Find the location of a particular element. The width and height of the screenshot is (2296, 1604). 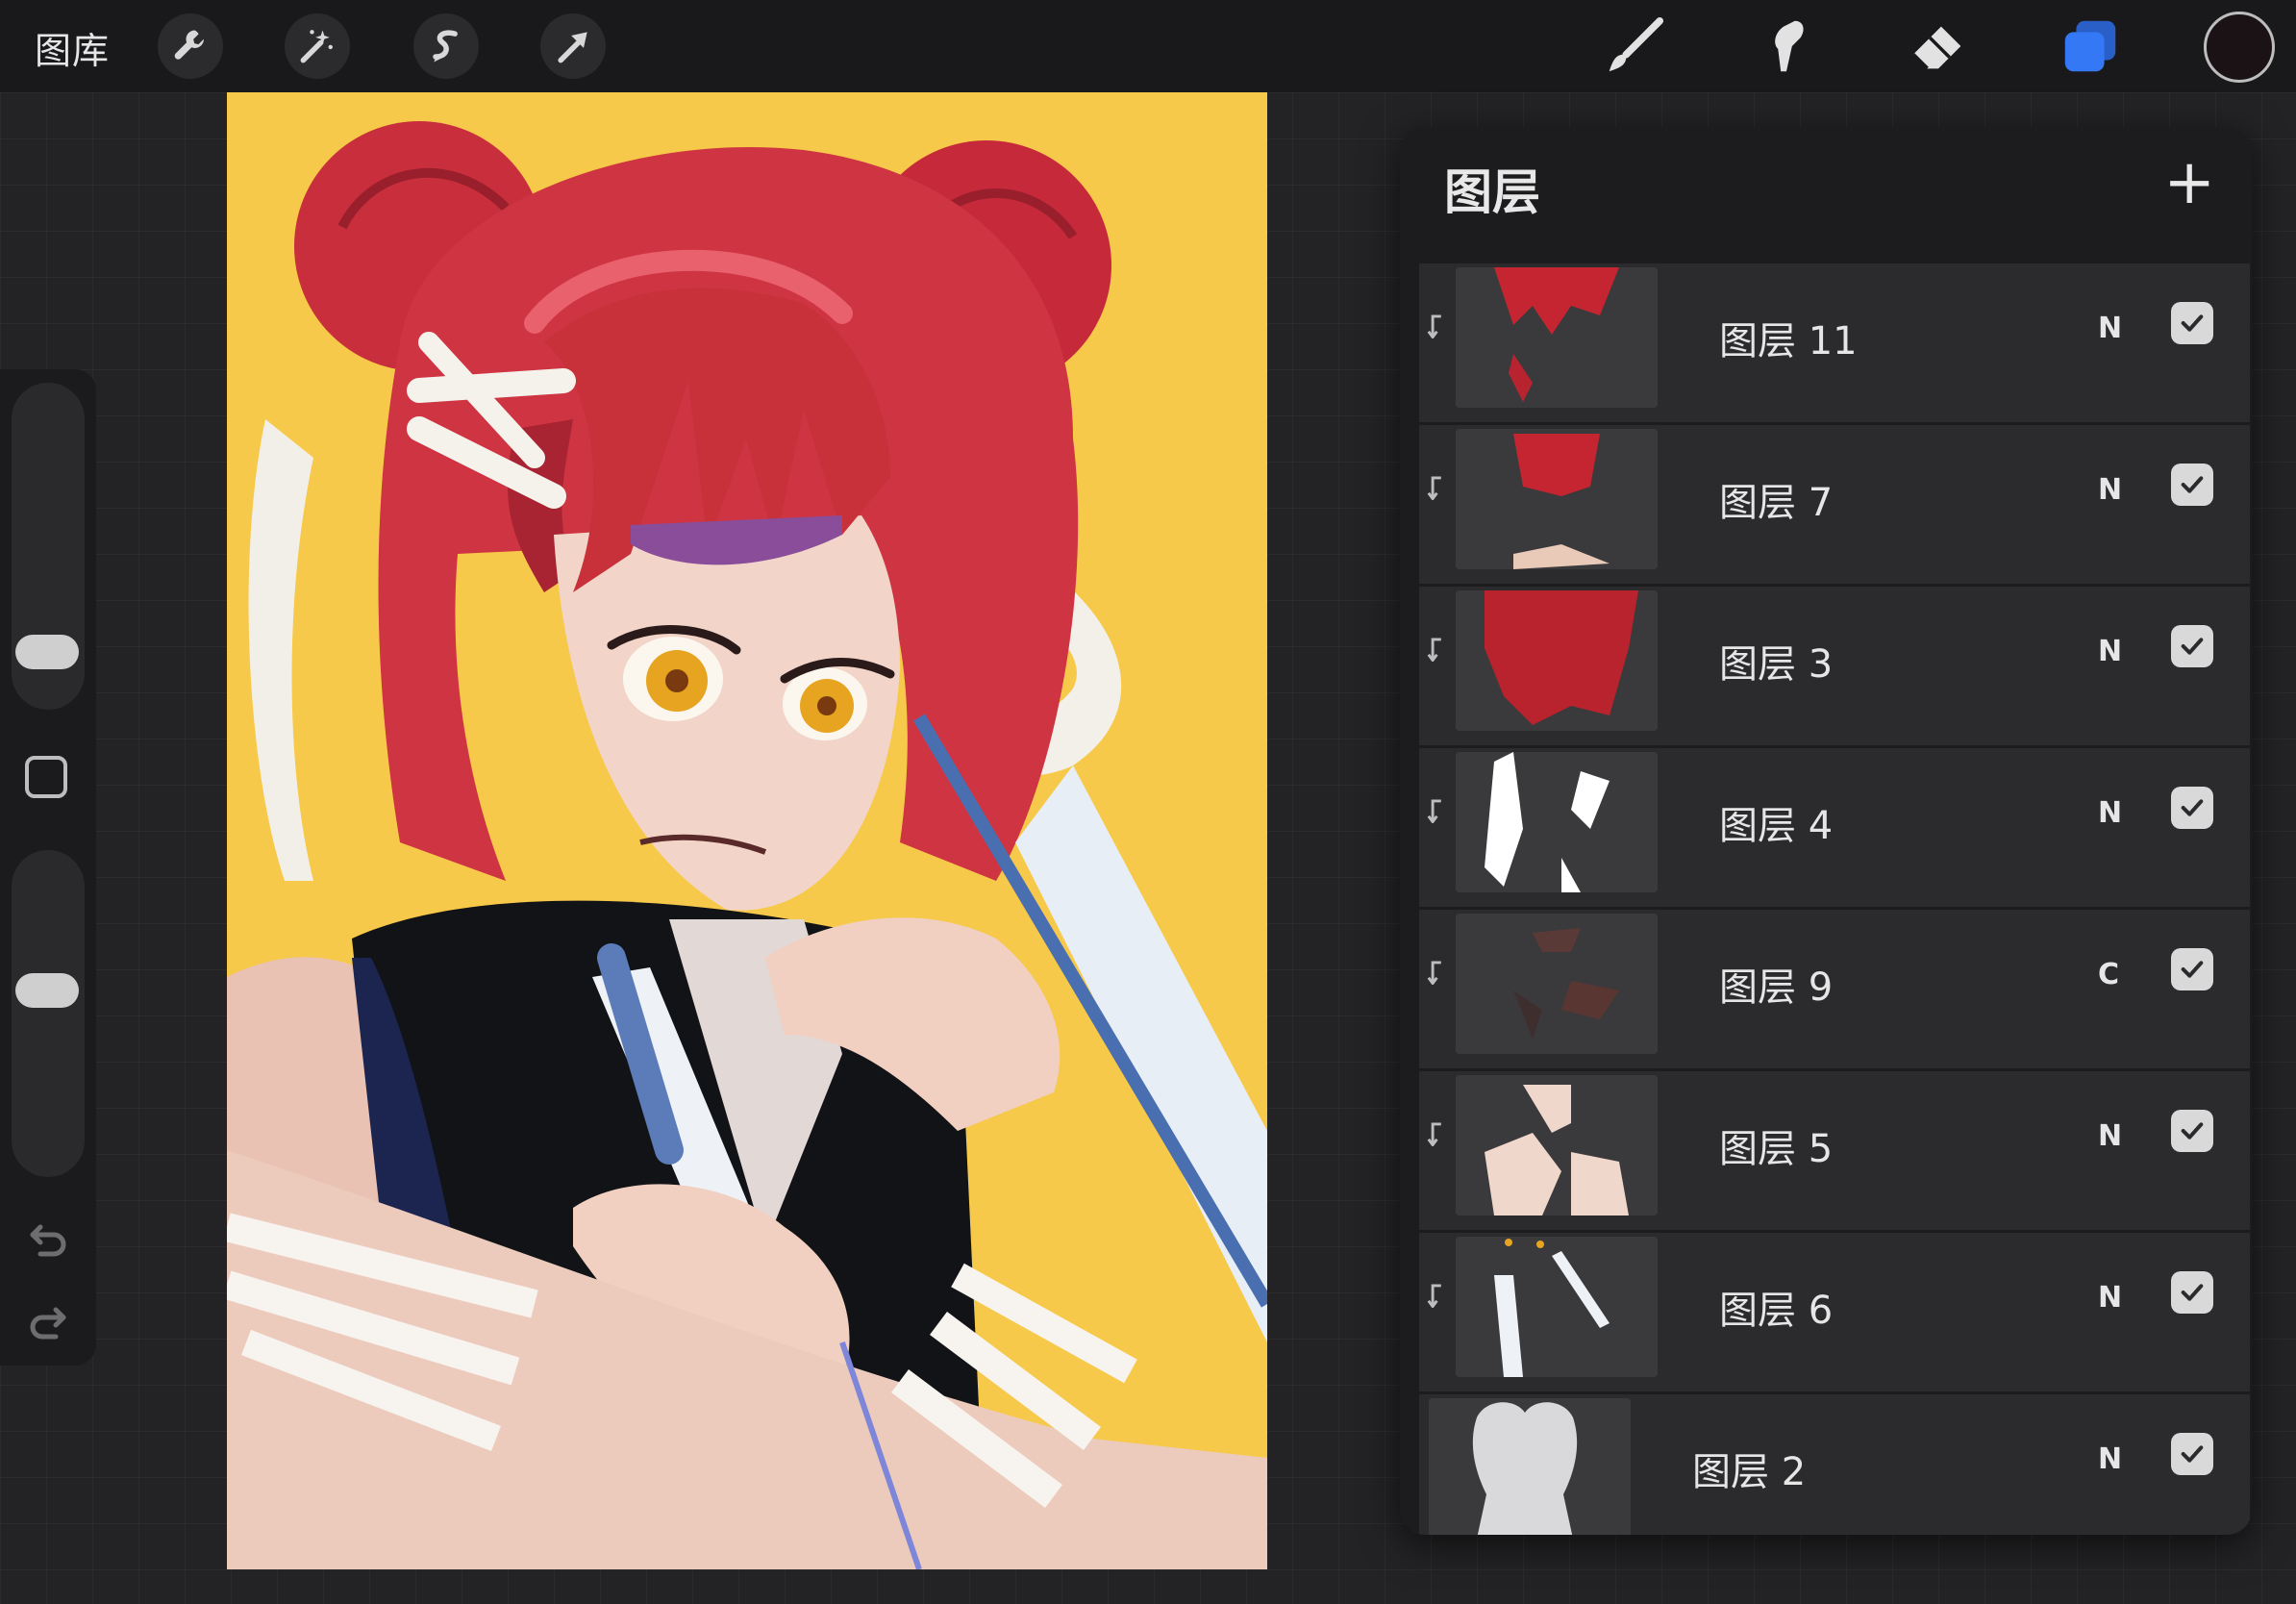

top-toolbar: 图库 is located at coordinates (1148, 46).